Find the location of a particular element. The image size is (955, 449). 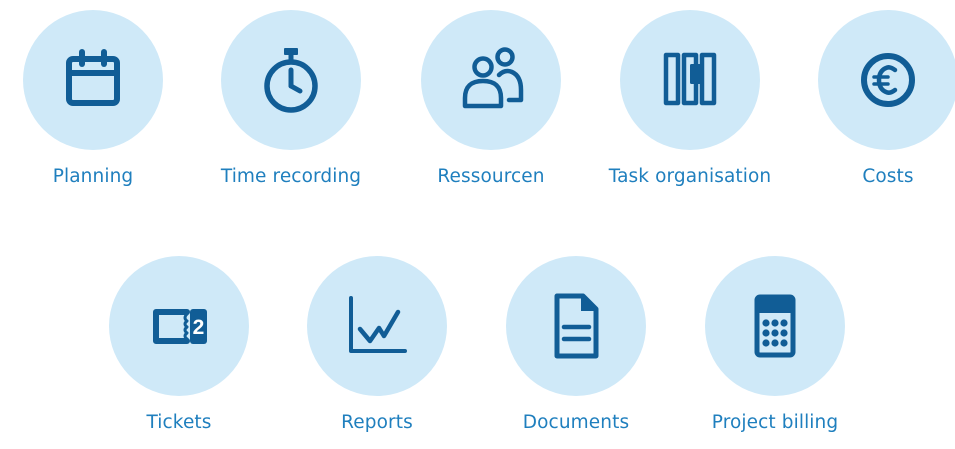

tickets-circle: 2 is located at coordinates (179, 326).